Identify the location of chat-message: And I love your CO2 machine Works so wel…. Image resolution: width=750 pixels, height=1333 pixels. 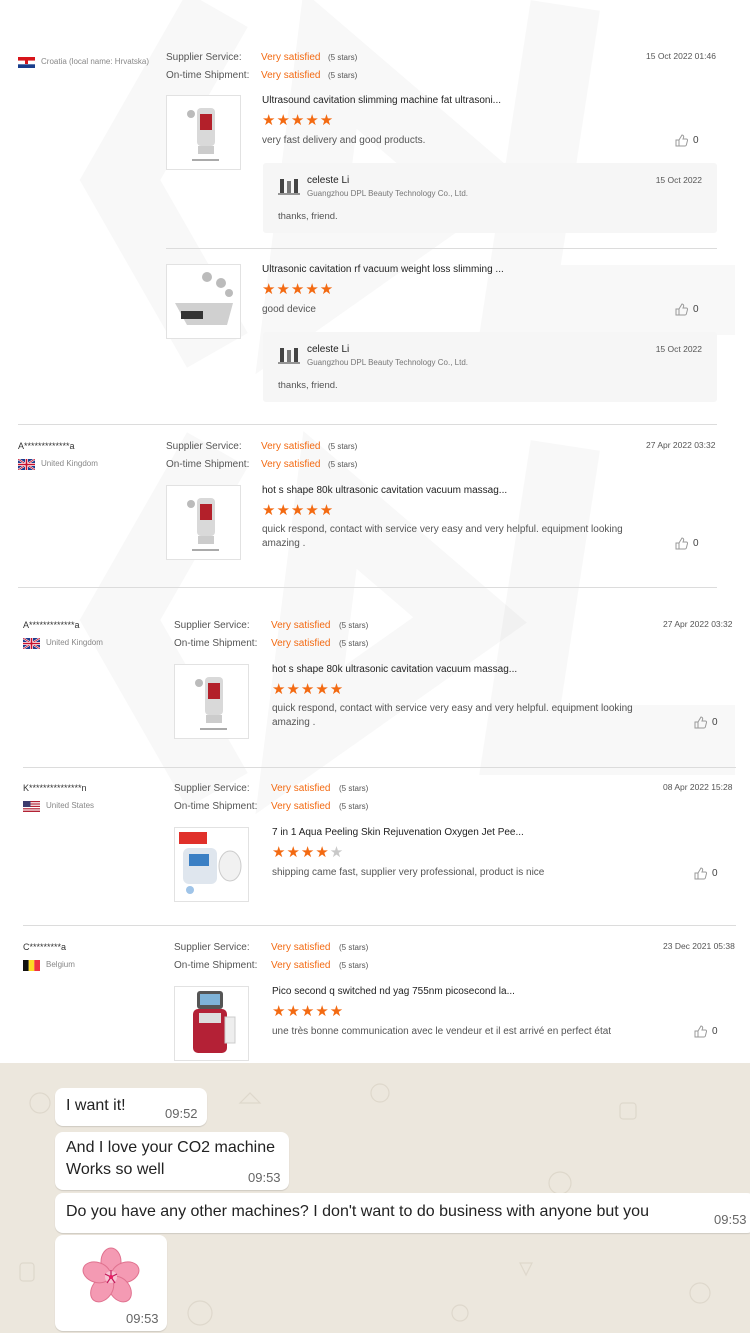
(172, 1161).